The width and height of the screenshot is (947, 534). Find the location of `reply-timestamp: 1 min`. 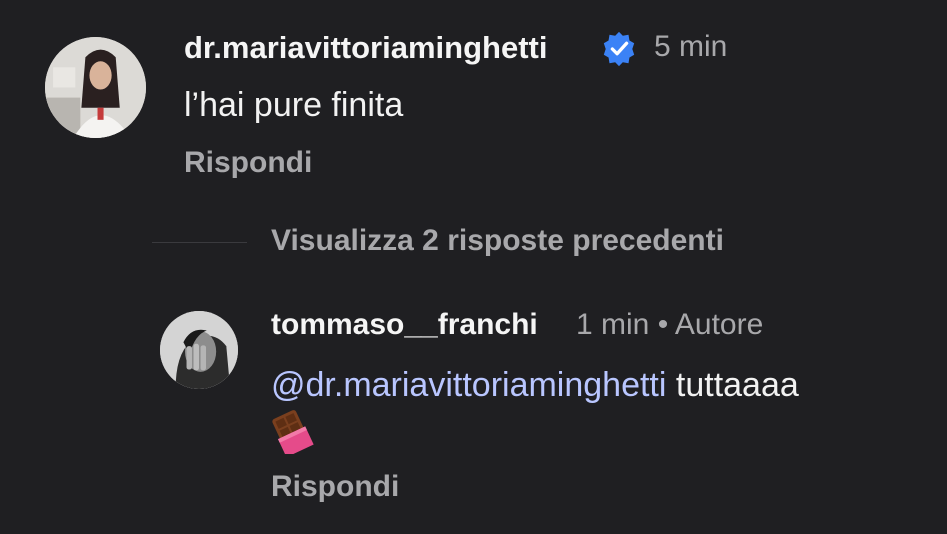

reply-timestamp: 1 min is located at coordinates (613, 324).